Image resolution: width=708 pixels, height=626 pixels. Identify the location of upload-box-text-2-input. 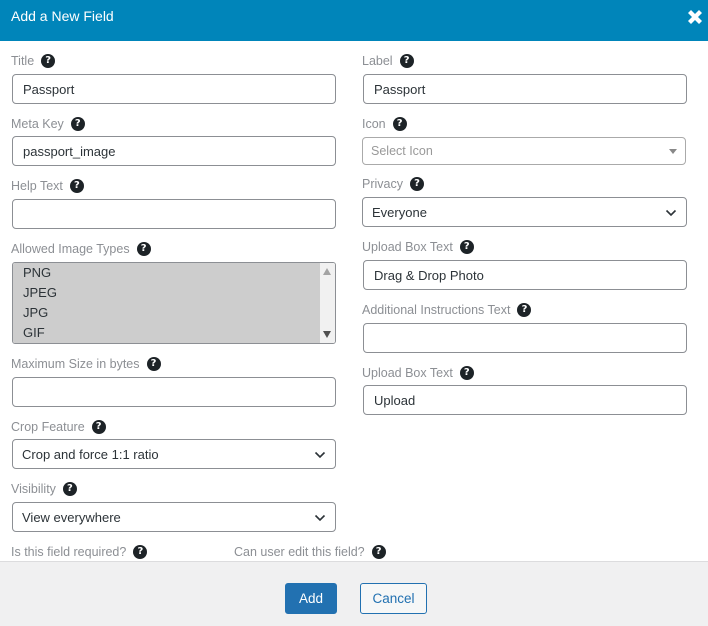
(525, 400).